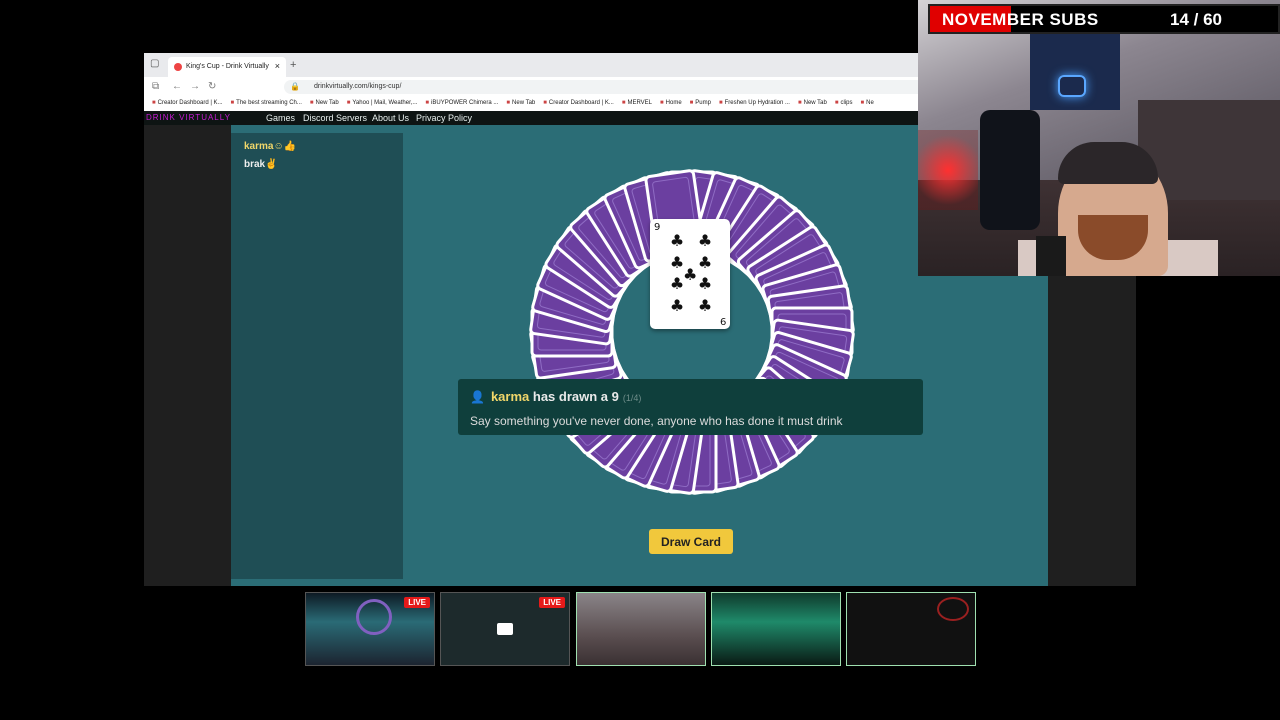  I want to click on monitor-icon, so click(505, 629).